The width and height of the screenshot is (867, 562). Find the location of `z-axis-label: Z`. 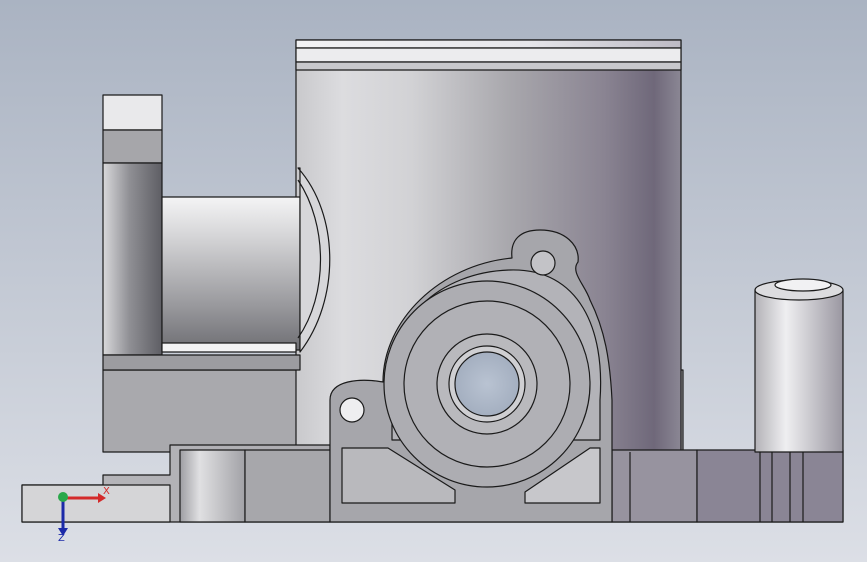

z-axis-label: Z is located at coordinates (61, 538).